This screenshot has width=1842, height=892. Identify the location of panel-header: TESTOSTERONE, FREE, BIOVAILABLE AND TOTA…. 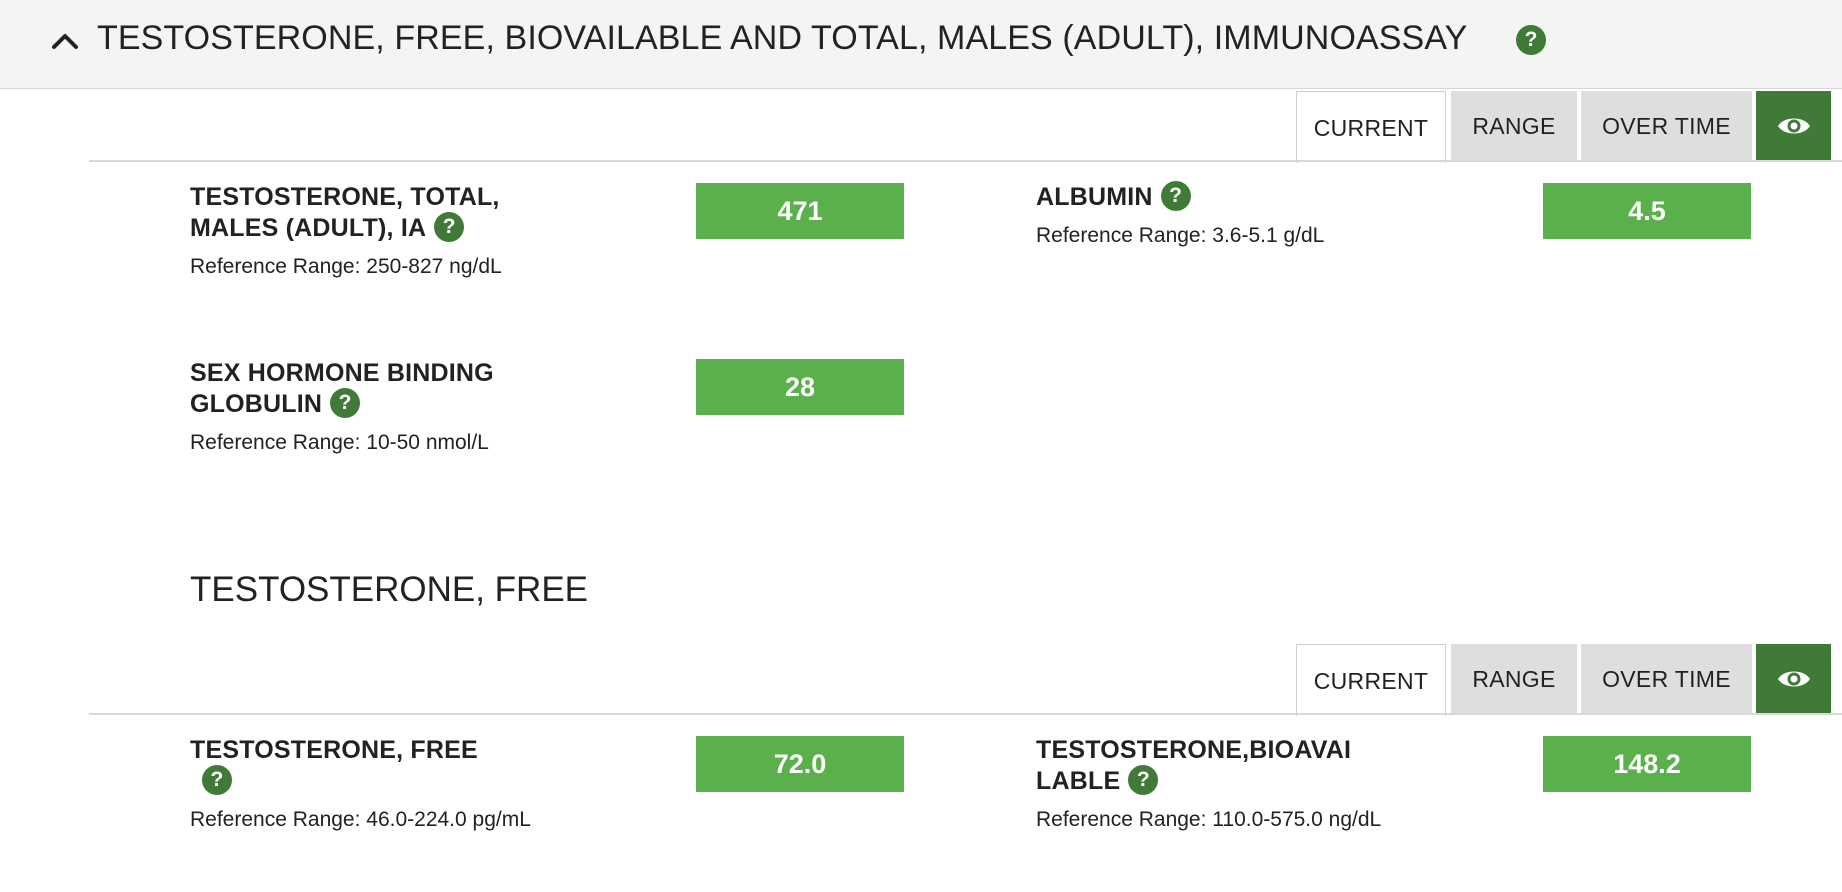
(921, 44).